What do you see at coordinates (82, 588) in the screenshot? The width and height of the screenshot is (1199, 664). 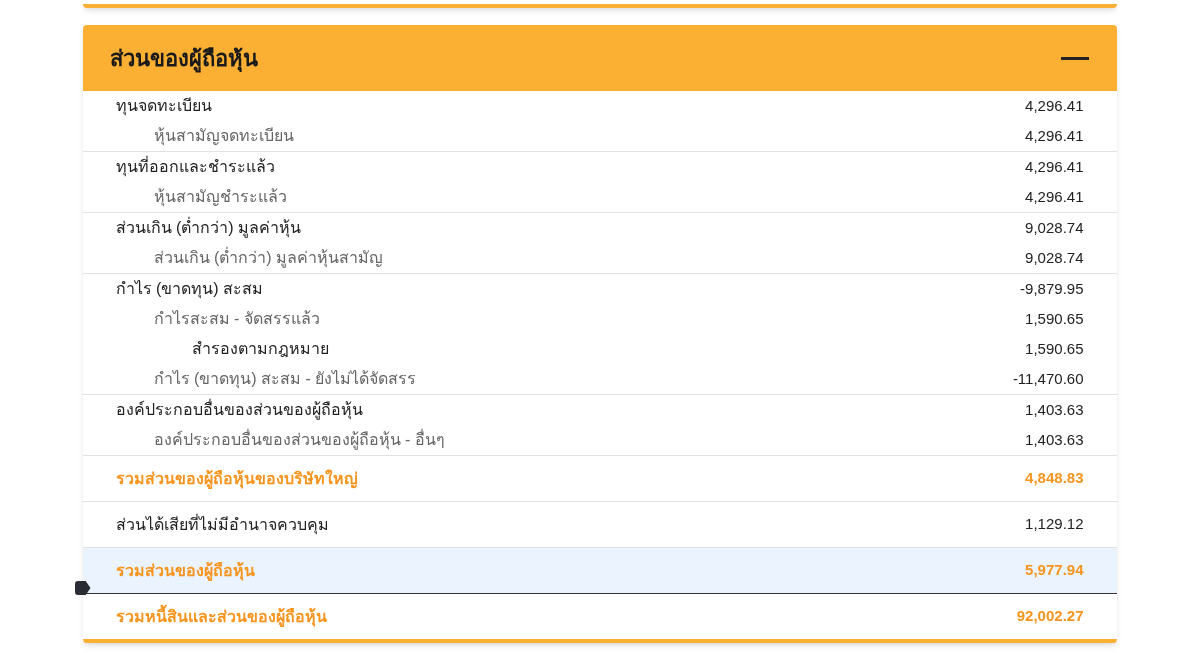 I see `drag-handle-icon` at bounding box center [82, 588].